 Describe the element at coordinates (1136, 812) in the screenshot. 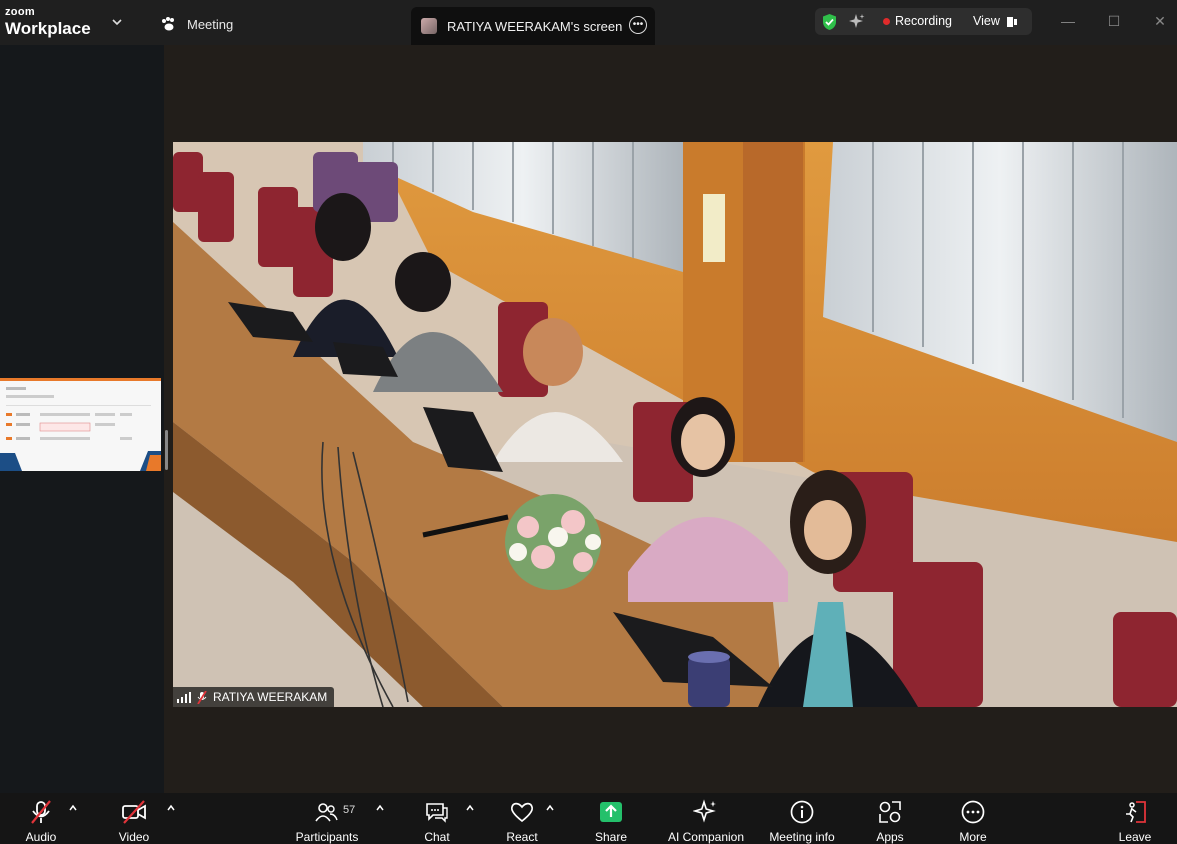

I see `leave-door-icon` at that location.